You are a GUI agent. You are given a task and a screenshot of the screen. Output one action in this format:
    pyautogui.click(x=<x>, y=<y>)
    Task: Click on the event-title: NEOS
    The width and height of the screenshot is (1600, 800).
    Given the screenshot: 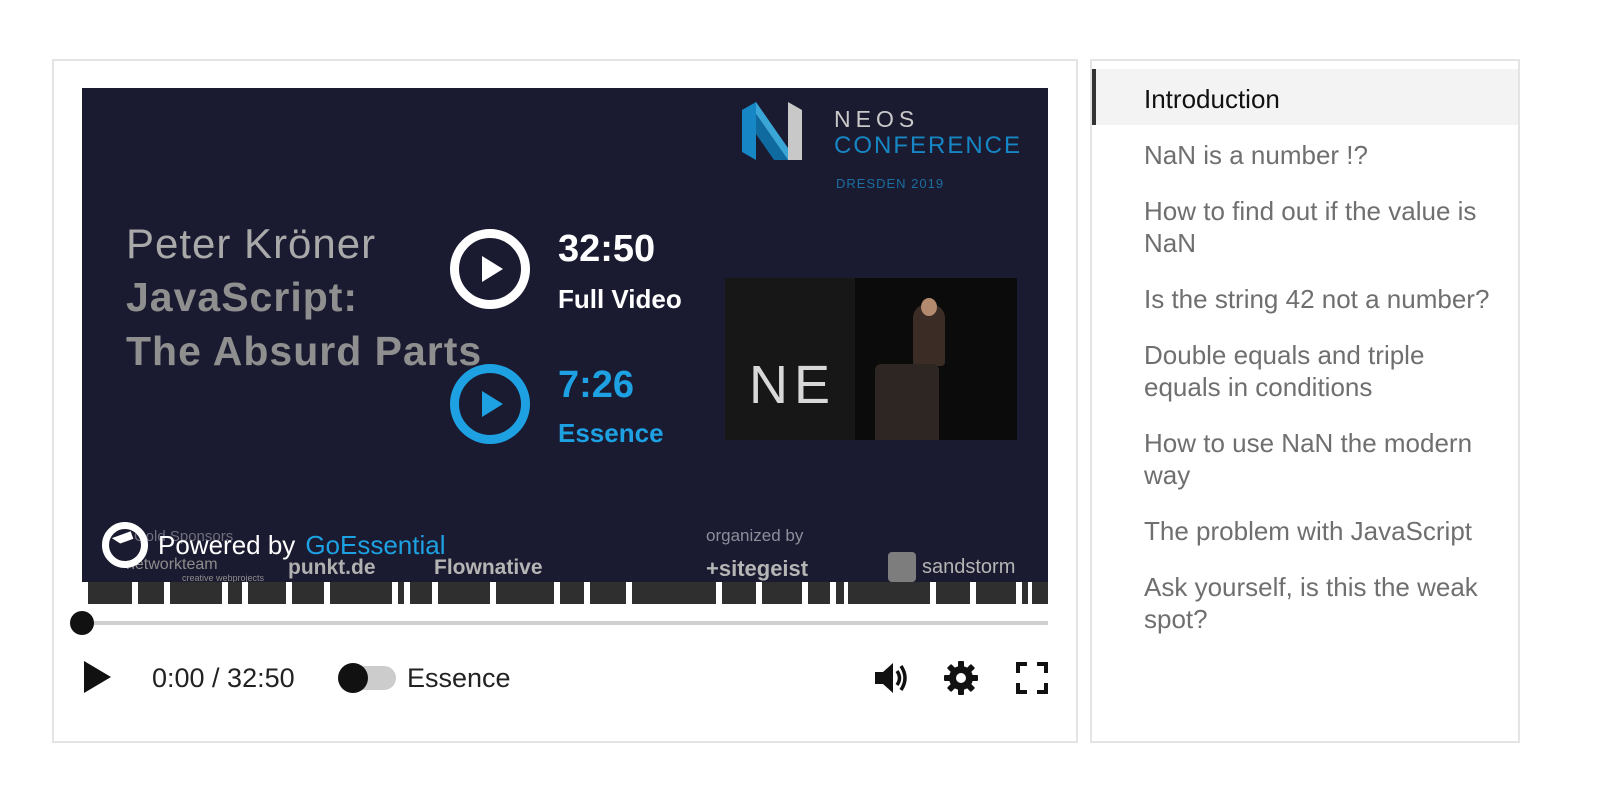 What is the action you would take?
    pyautogui.click(x=877, y=119)
    